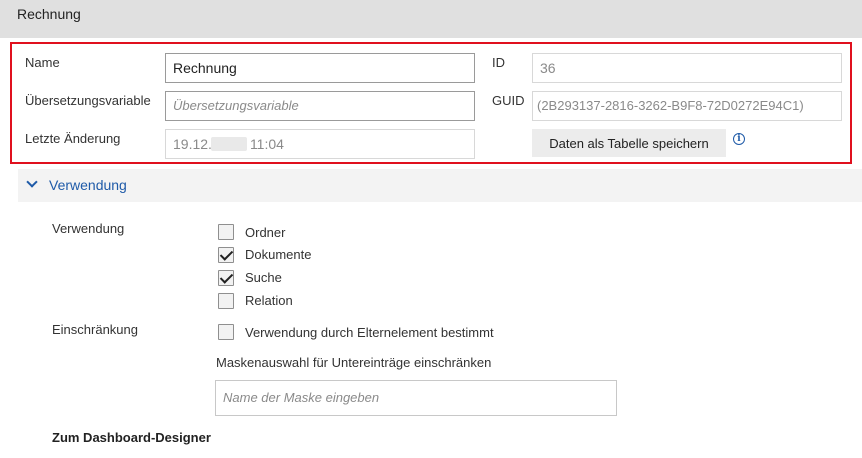 The image size is (862, 458). I want to click on checkbox-label-relation: Relation, so click(269, 300).